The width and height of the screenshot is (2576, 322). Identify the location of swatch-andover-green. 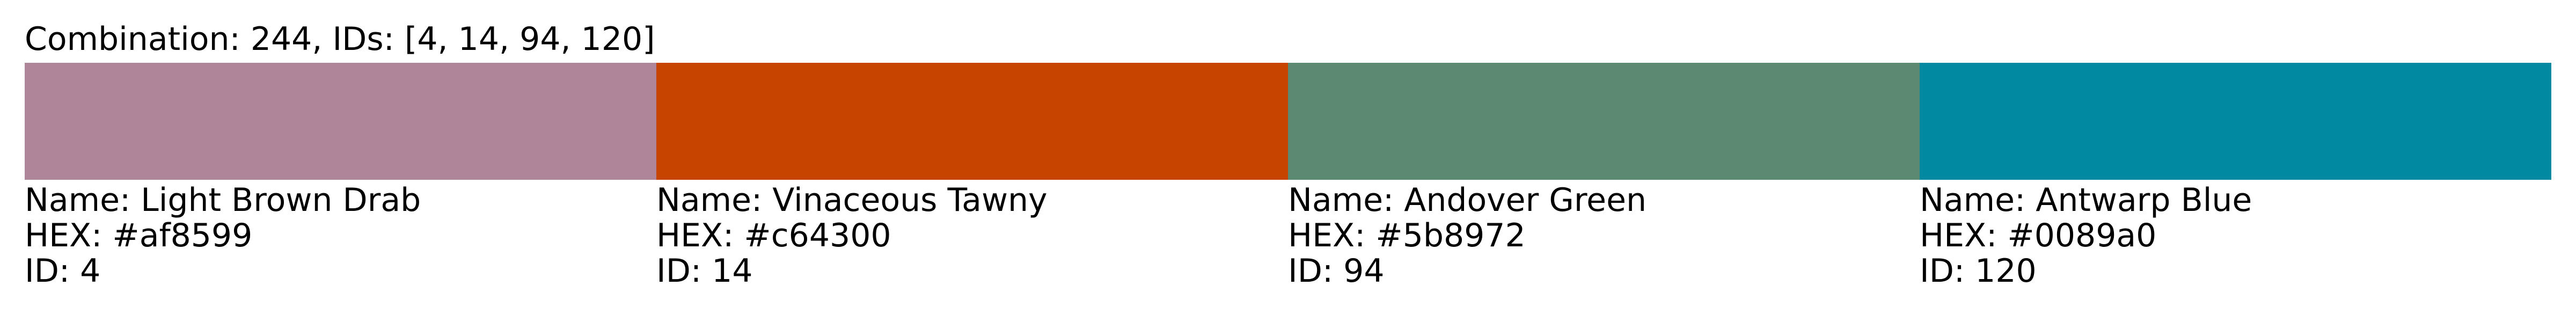
(1604, 121).